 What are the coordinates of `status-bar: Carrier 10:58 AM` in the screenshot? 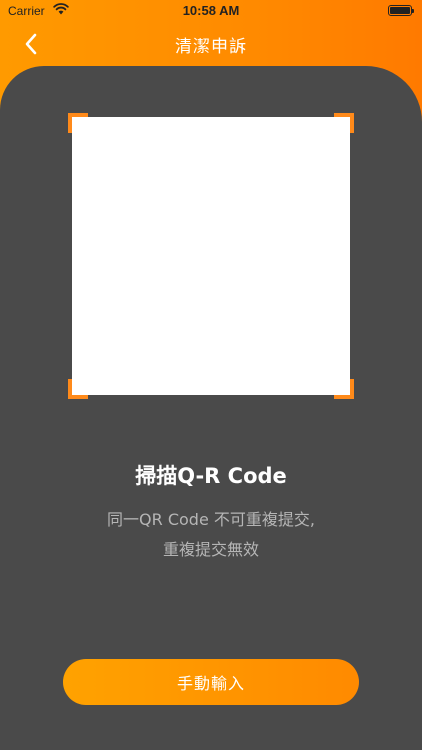 It's located at (211, 11).